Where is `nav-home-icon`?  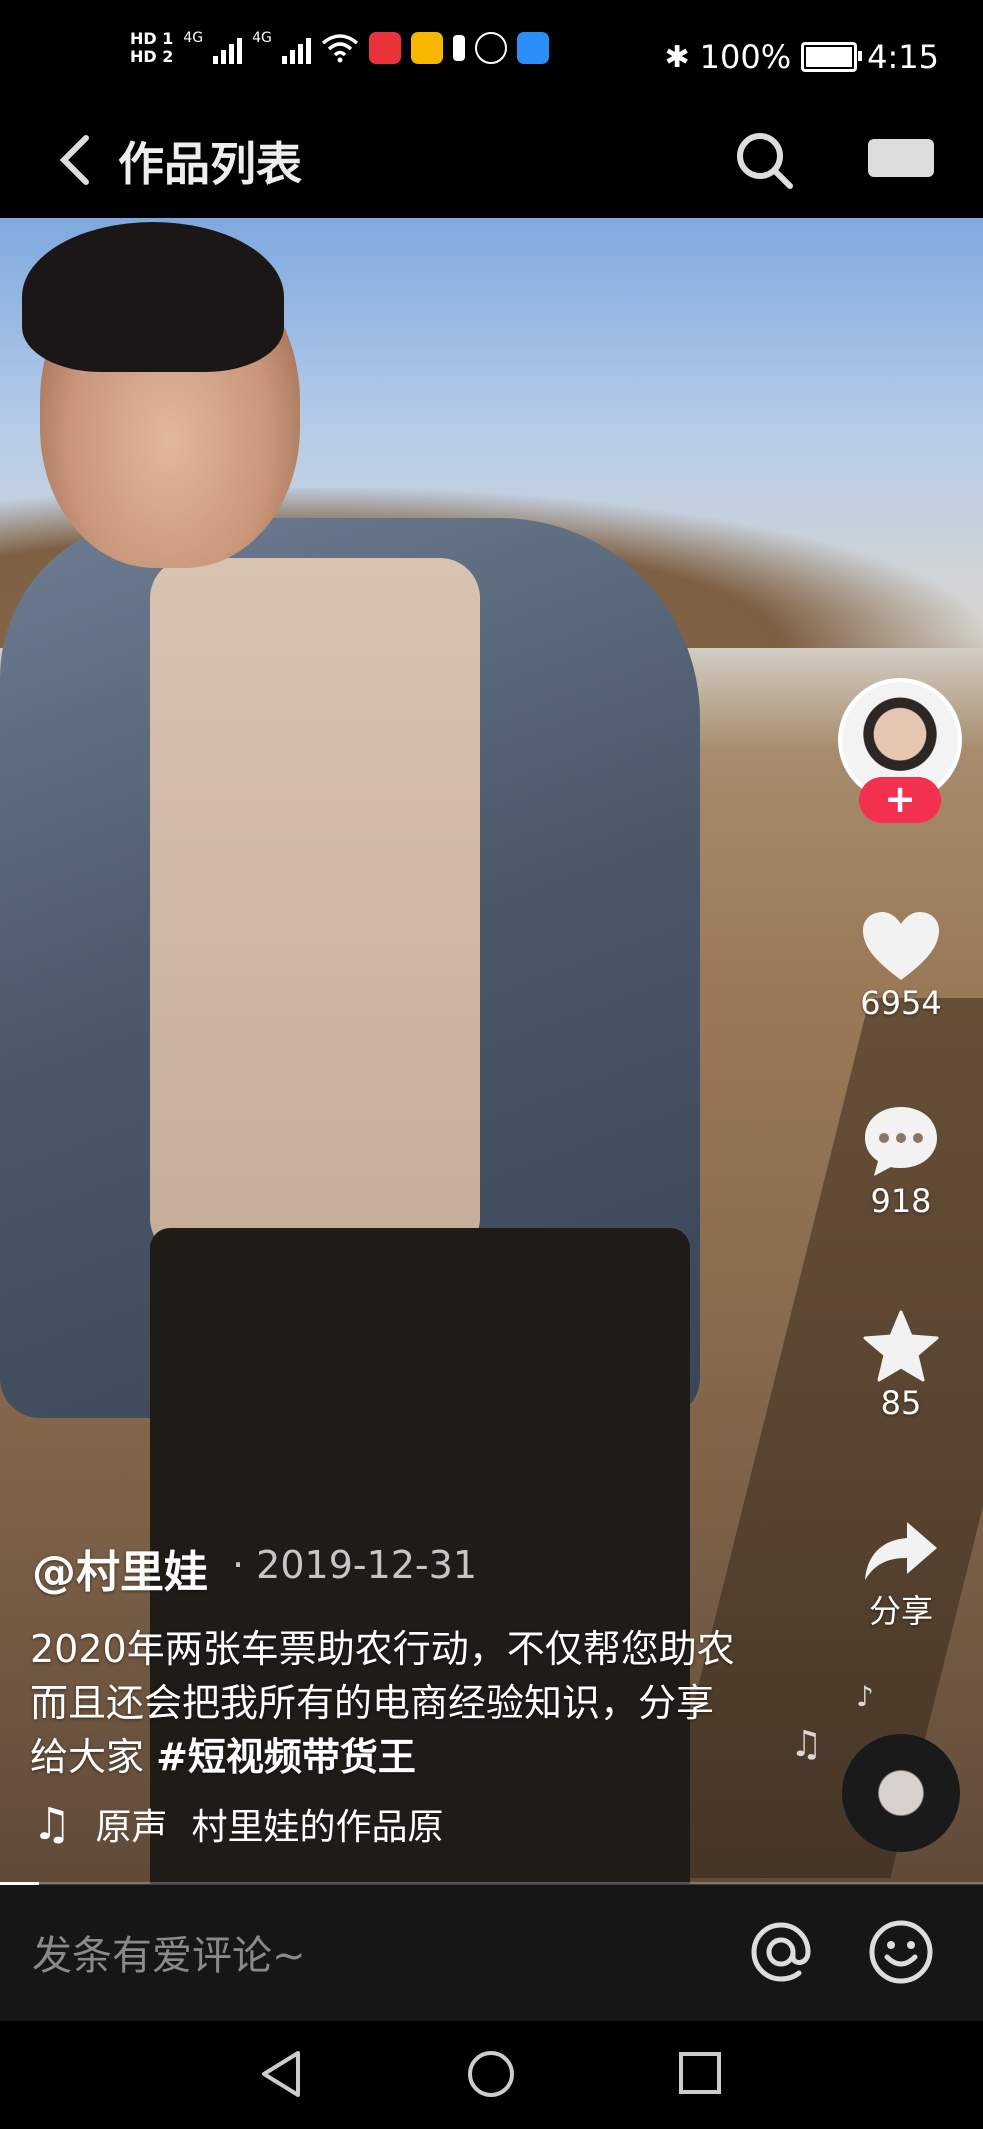 nav-home-icon is located at coordinates (491, 2074).